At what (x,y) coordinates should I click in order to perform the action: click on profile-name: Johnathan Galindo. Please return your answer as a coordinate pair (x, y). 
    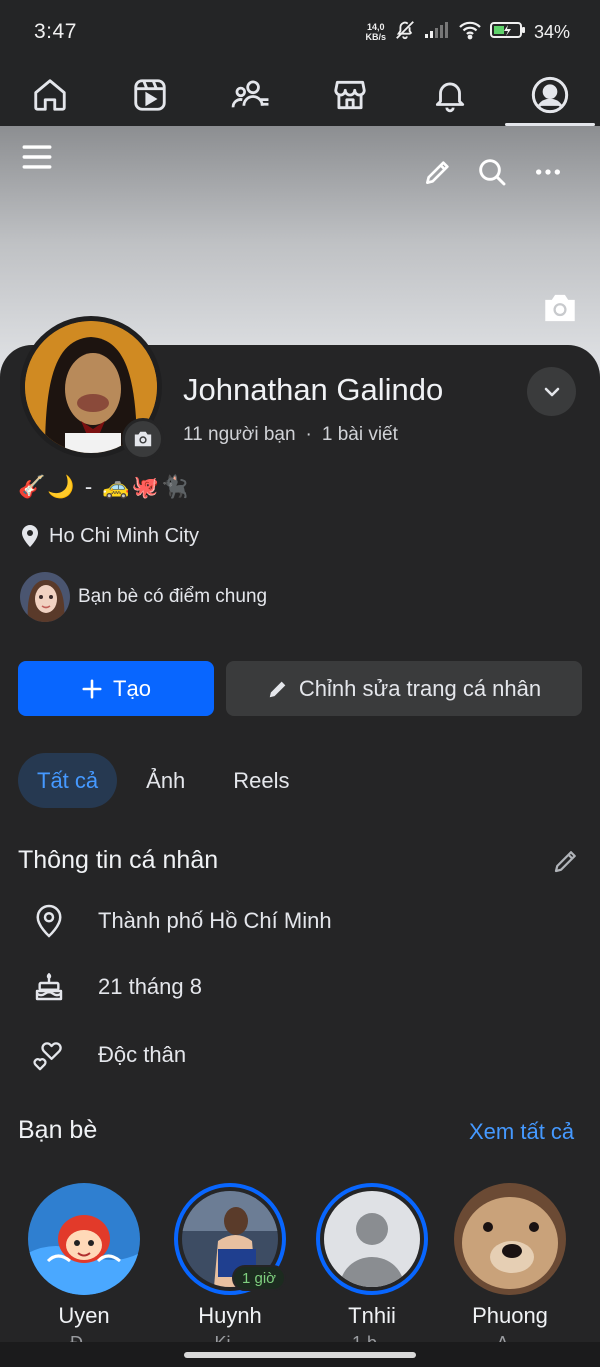
    Looking at the image, I should click on (313, 389).